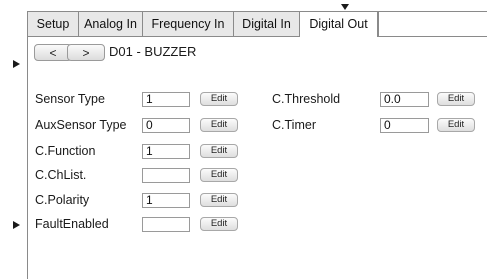 This screenshot has height=279, width=487. Describe the element at coordinates (65, 151) in the screenshot. I see `c-function-label: C.Function` at that location.